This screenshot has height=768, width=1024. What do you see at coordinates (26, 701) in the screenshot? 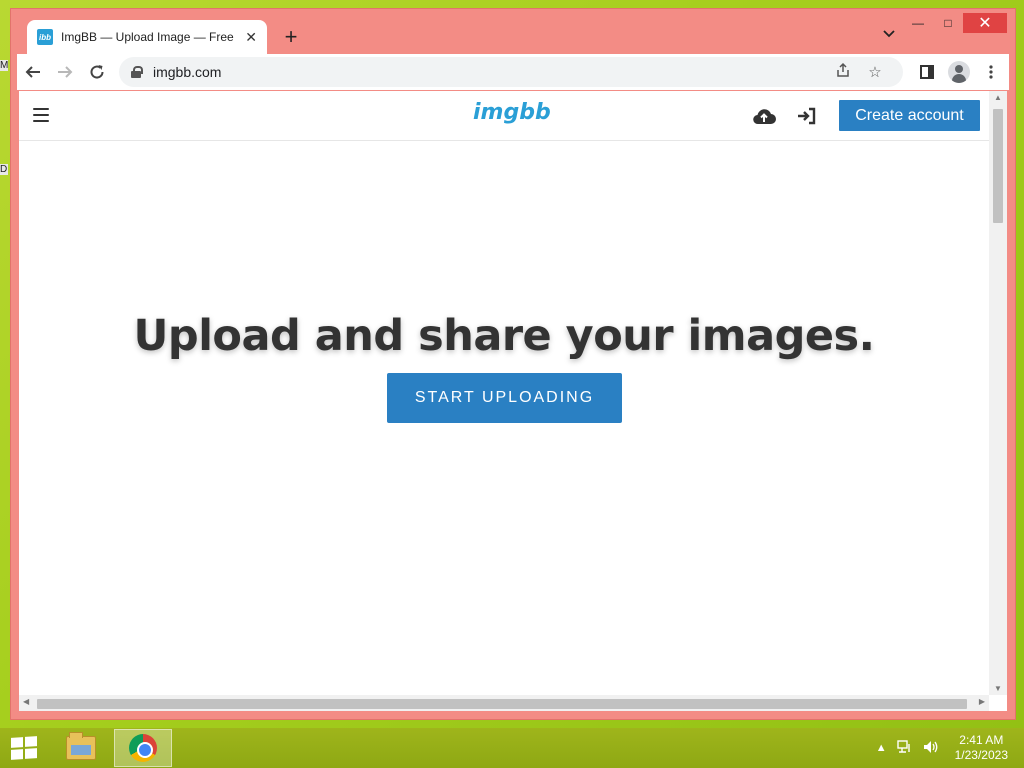
I see `scroll-left-arrow-icon: ◀` at bounding box center [26, 701].